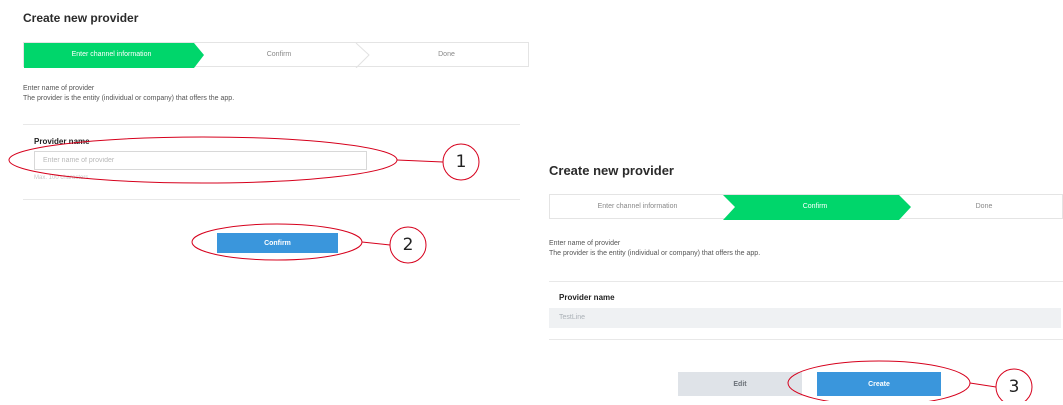 This screenshot has width=1063, height=405. I want to click on callout-number-2: 2, so click(408, 245).